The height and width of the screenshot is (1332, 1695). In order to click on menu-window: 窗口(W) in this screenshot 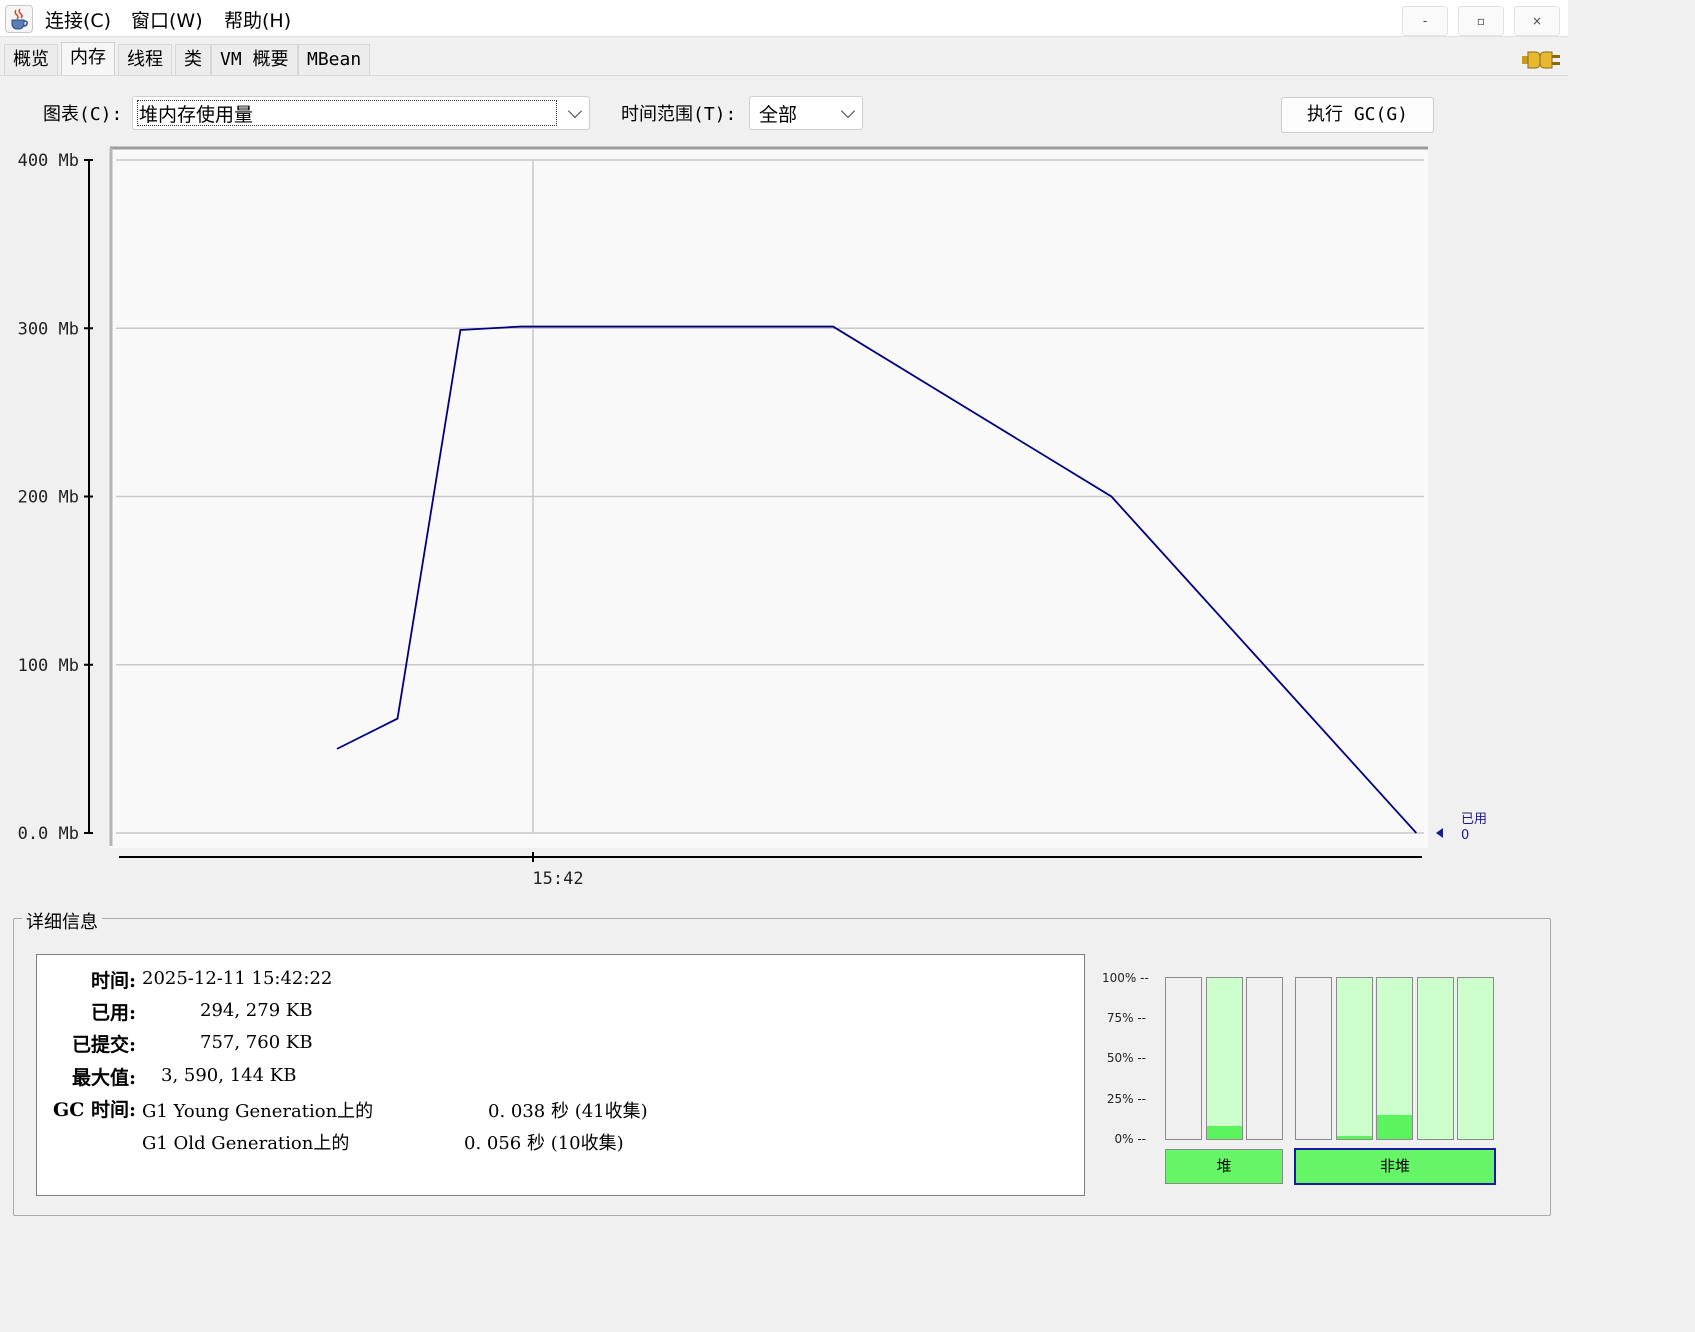, I will do `click(167, 19)`.